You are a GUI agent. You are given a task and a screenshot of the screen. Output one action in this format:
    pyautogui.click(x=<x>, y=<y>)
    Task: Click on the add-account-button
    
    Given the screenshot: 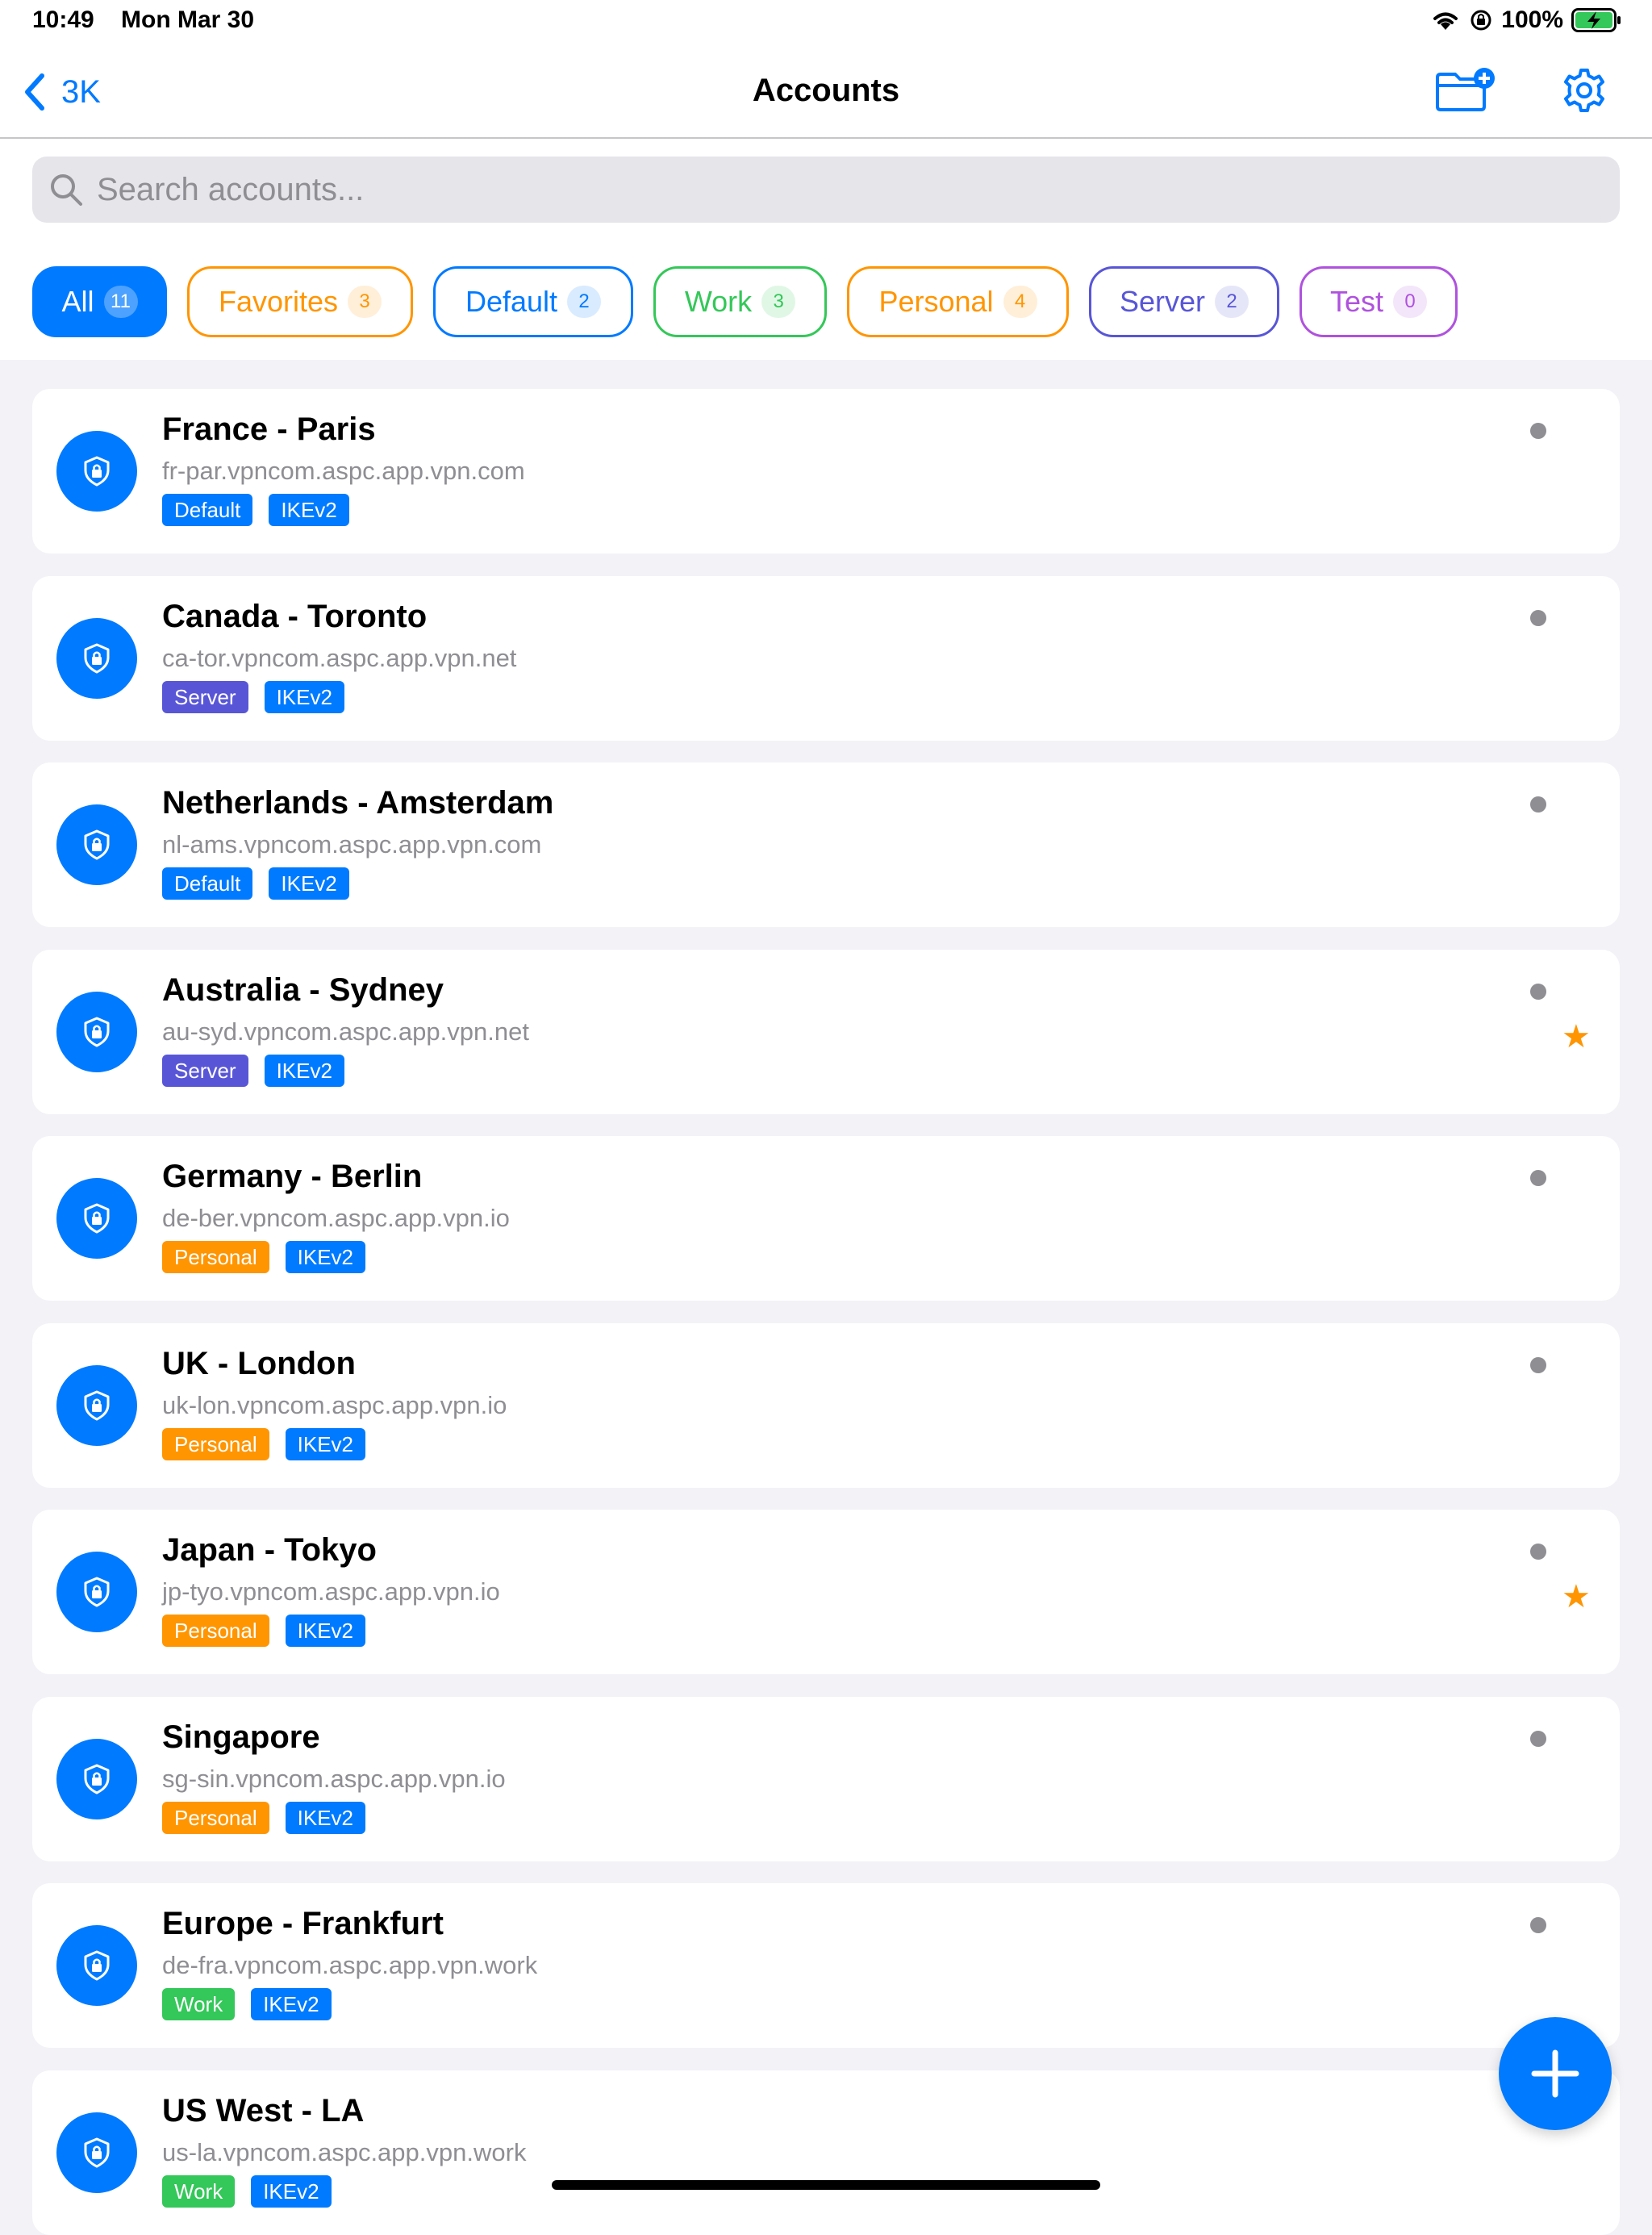 What is the action you would take?
    pyautogui.click(x=1555, y=2074)
    